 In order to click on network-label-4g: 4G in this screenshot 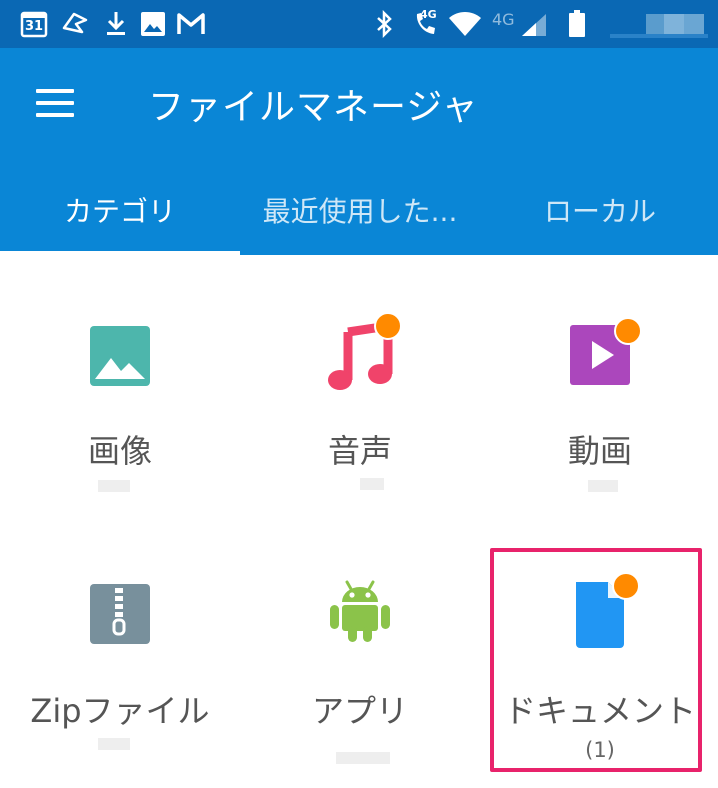, I will do `click(428, 14)`.